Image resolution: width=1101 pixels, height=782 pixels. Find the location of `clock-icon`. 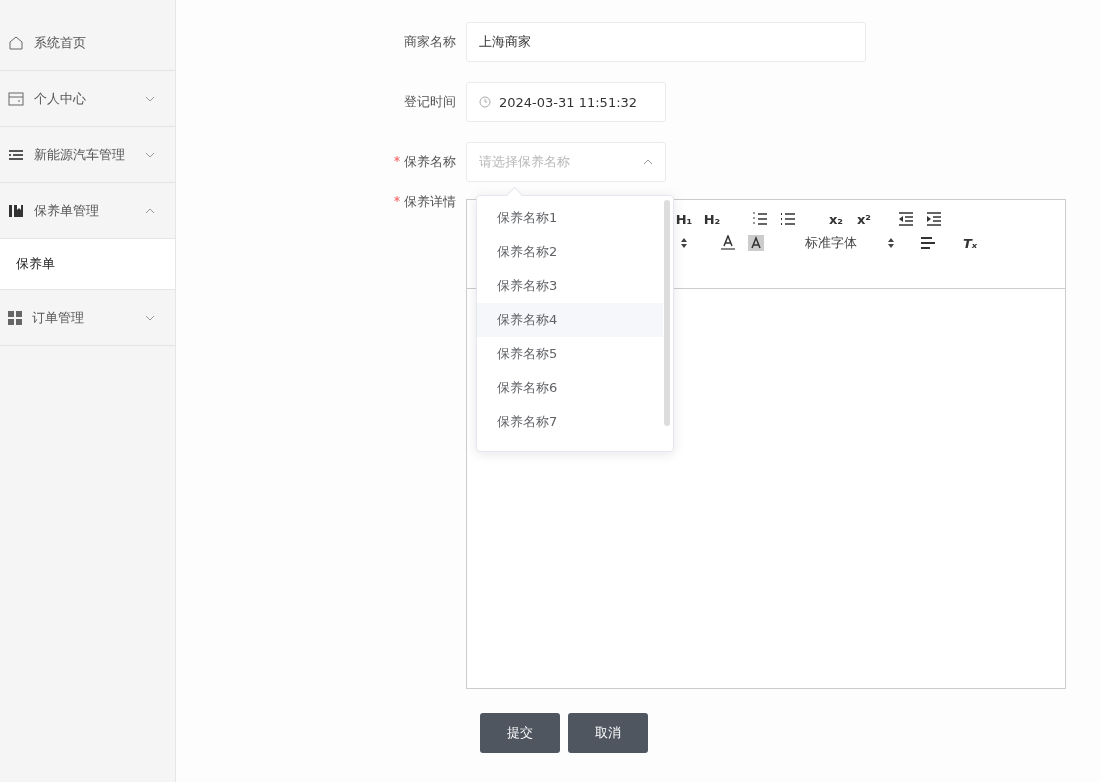

clock-icon is located at coordinates (485, 102).